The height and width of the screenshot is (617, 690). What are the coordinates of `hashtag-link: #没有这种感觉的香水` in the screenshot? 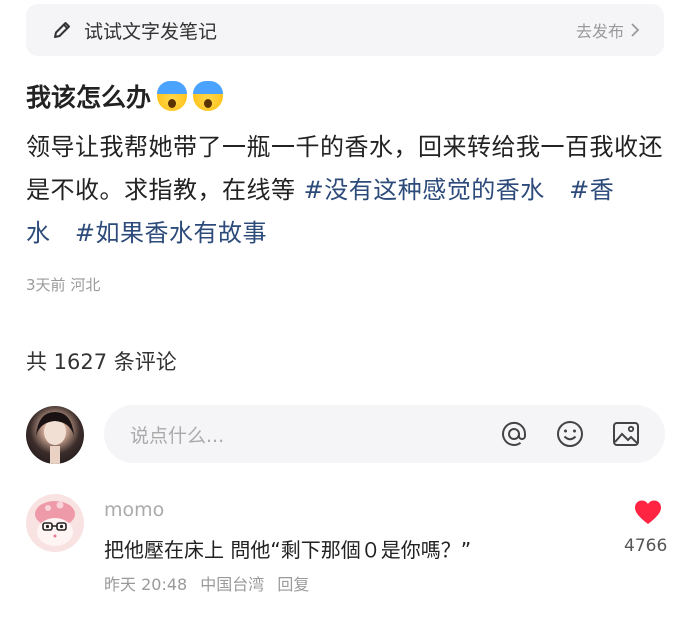 It's located at (424, 190).